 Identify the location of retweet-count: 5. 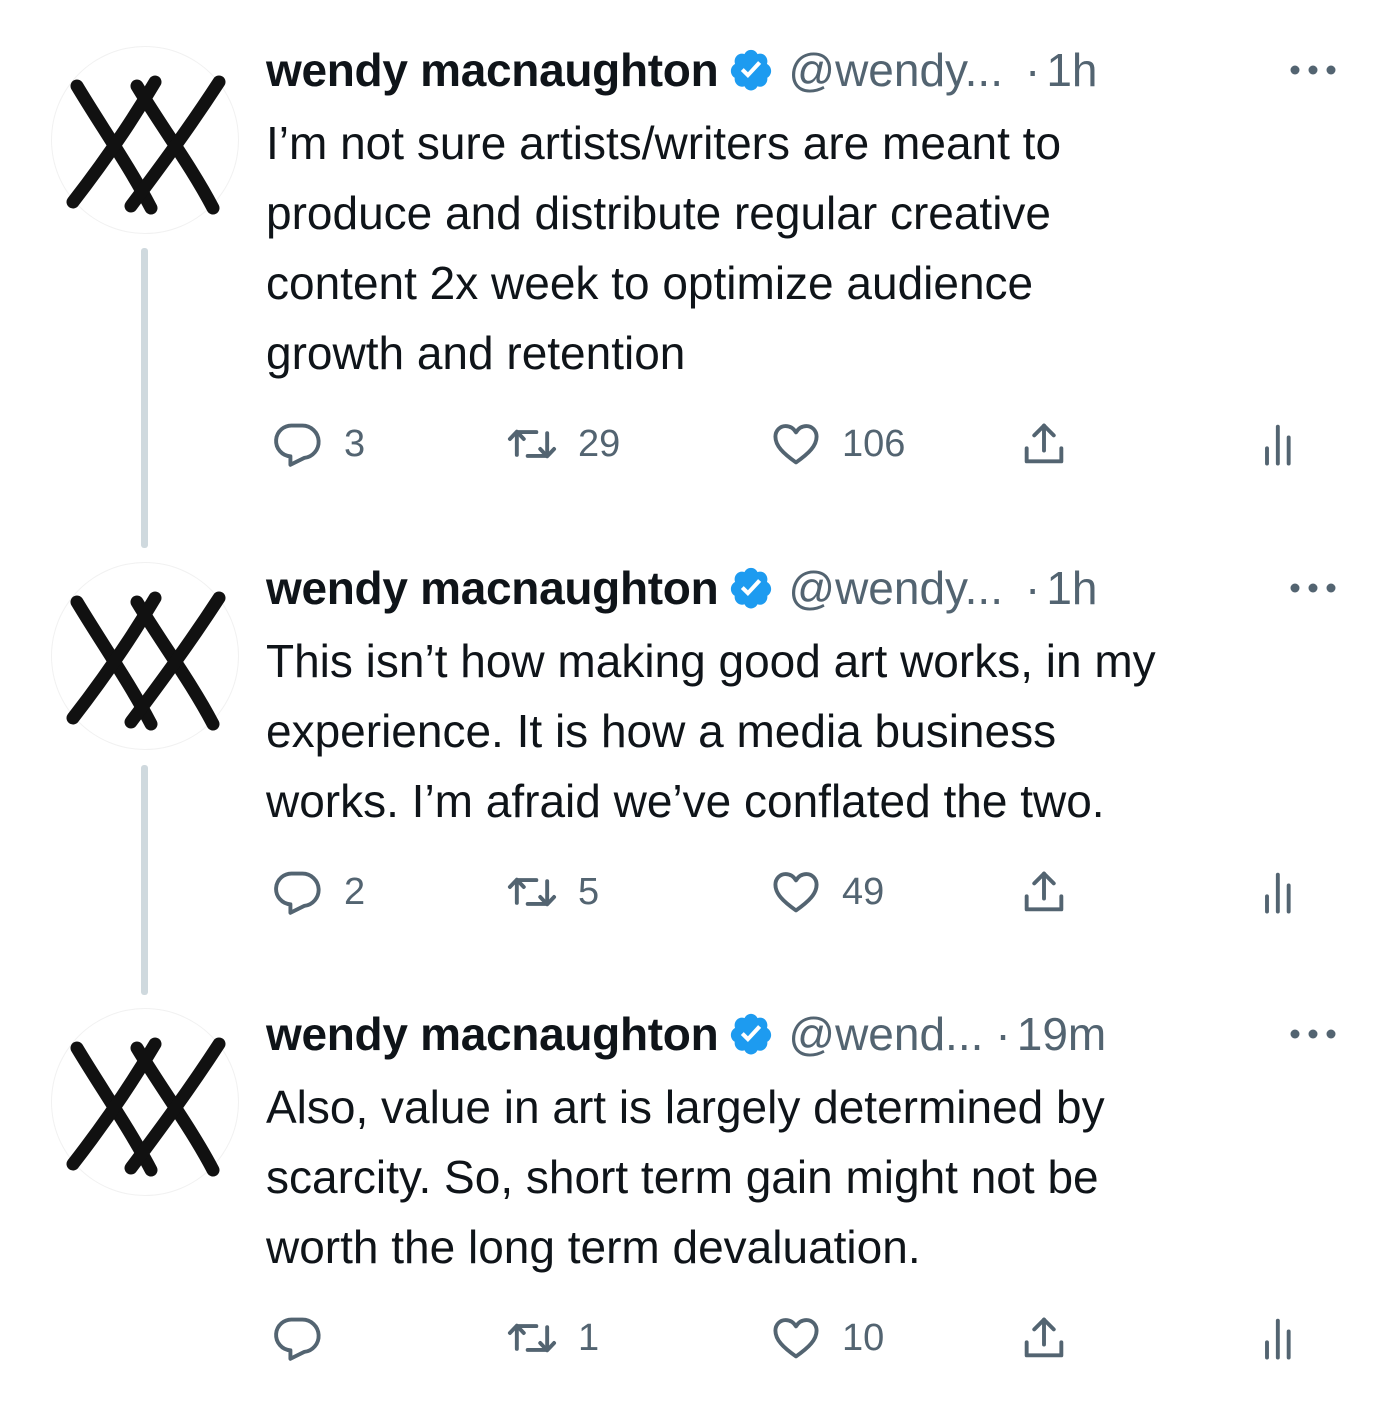
(589, 891).